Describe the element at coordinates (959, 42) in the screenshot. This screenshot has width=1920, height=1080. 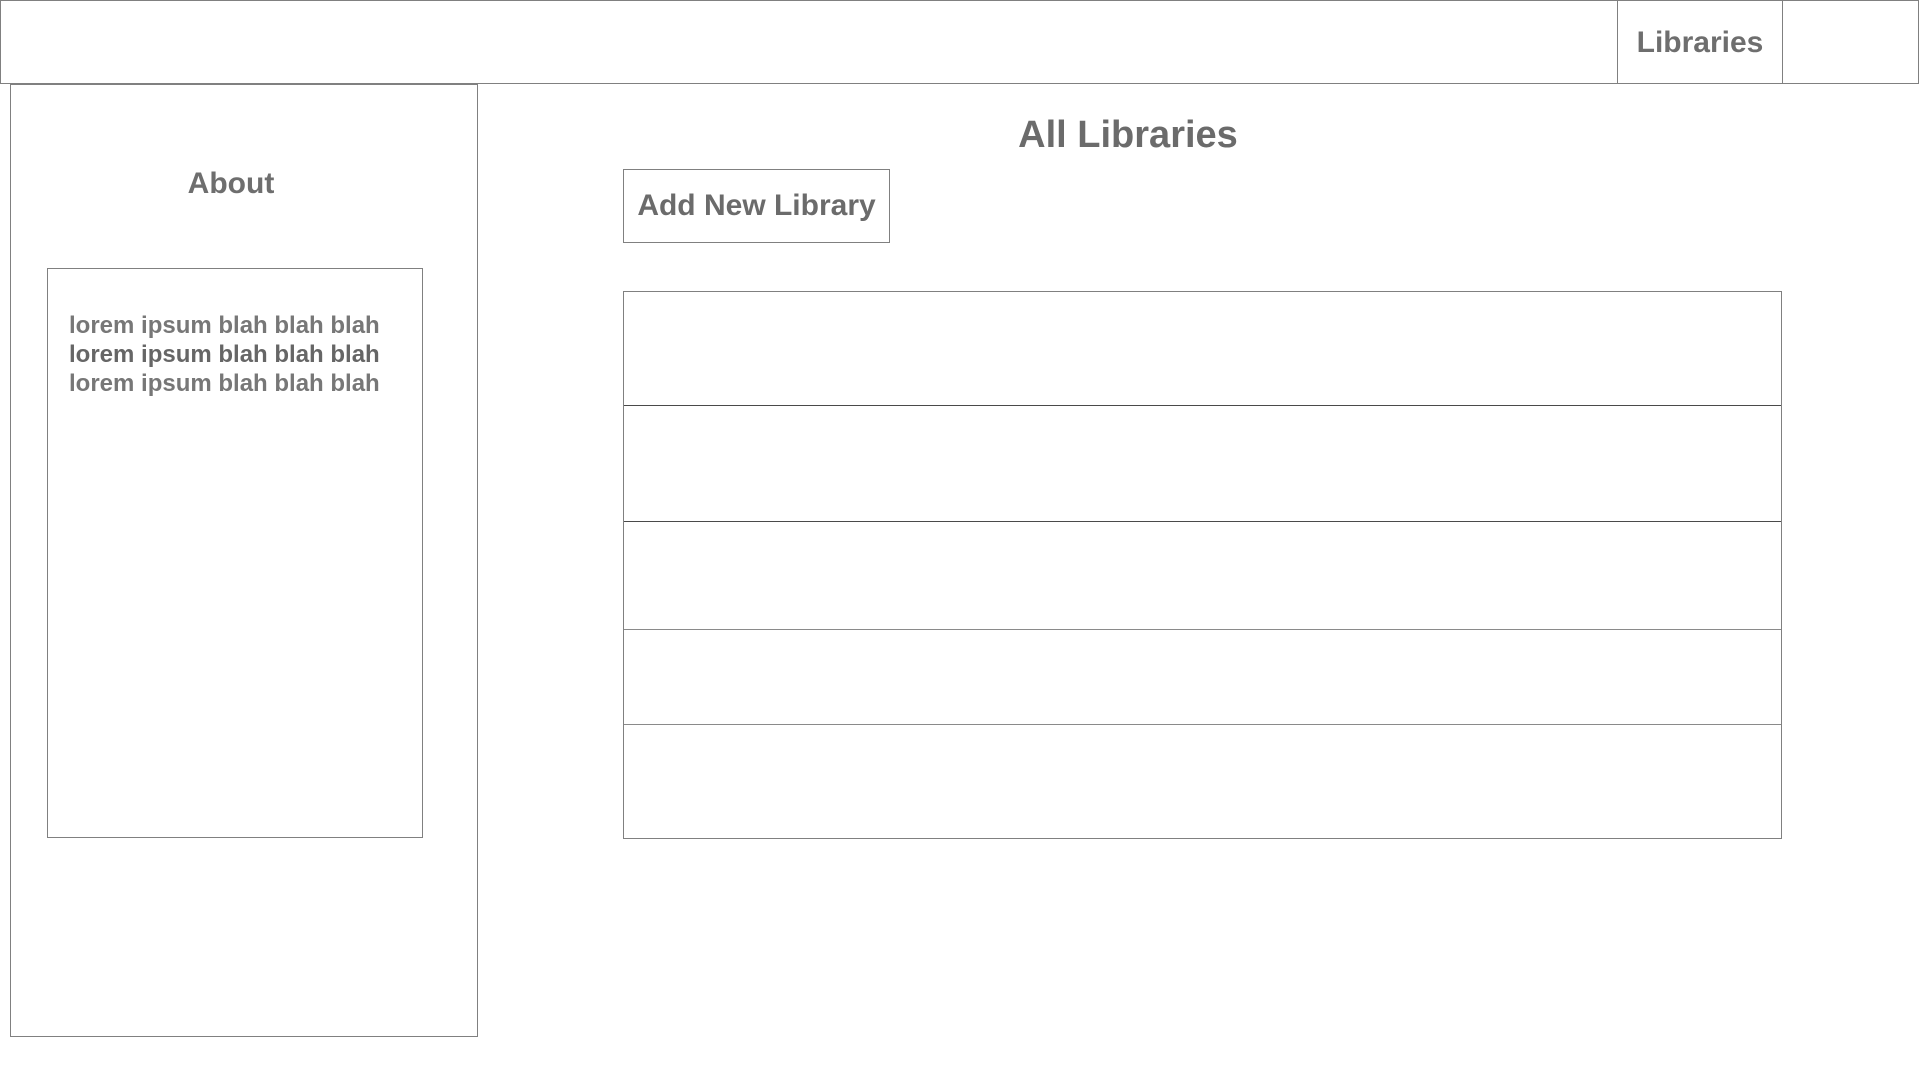
I see `top-navigation-bar: Libraries` at that location.